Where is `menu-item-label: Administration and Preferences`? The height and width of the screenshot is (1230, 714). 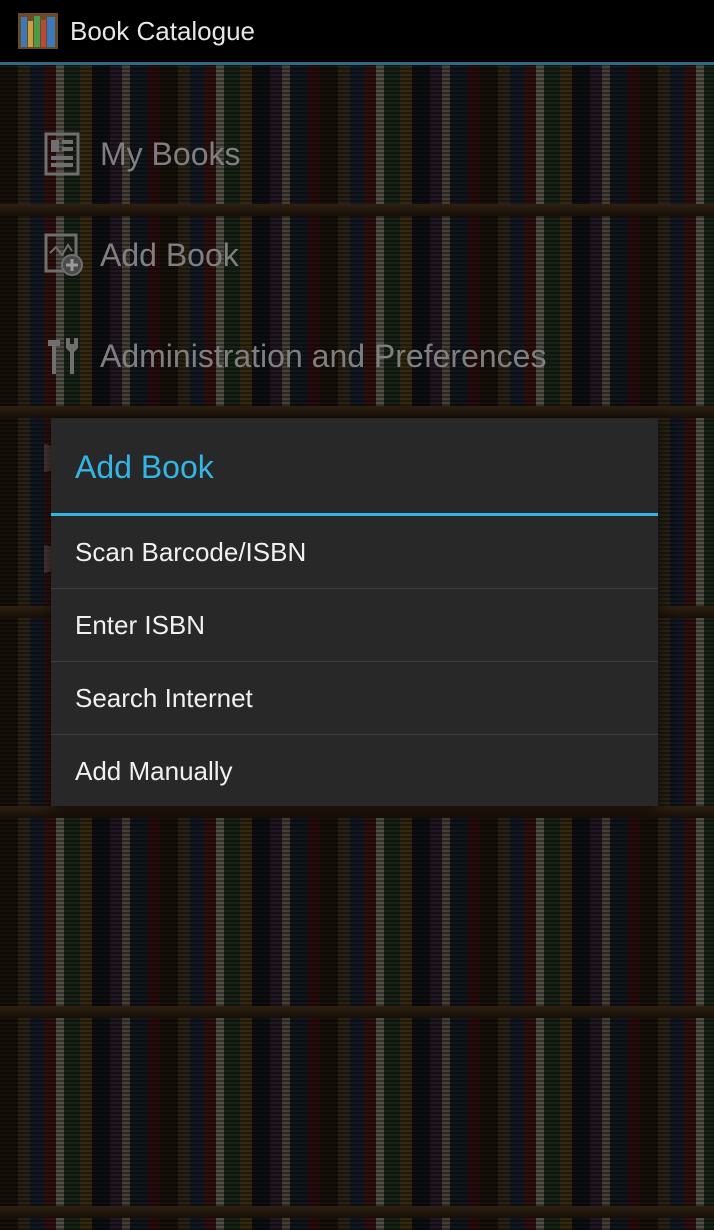
menu-item-label: Administration and Preferences is located at coordinates (323, 355).